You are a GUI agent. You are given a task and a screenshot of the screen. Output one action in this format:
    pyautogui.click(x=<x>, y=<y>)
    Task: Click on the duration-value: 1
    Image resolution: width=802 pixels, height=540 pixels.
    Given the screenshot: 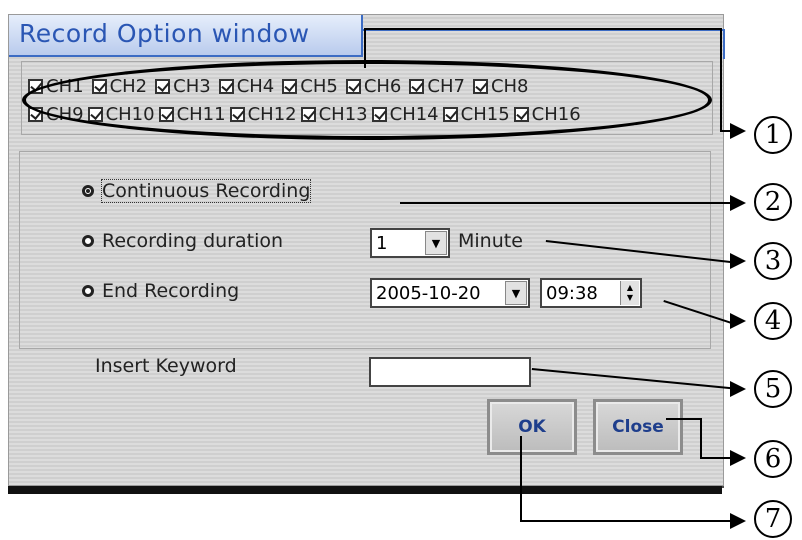 What is the action you would take?
    pyautogui.click(x=382, y=243)
    